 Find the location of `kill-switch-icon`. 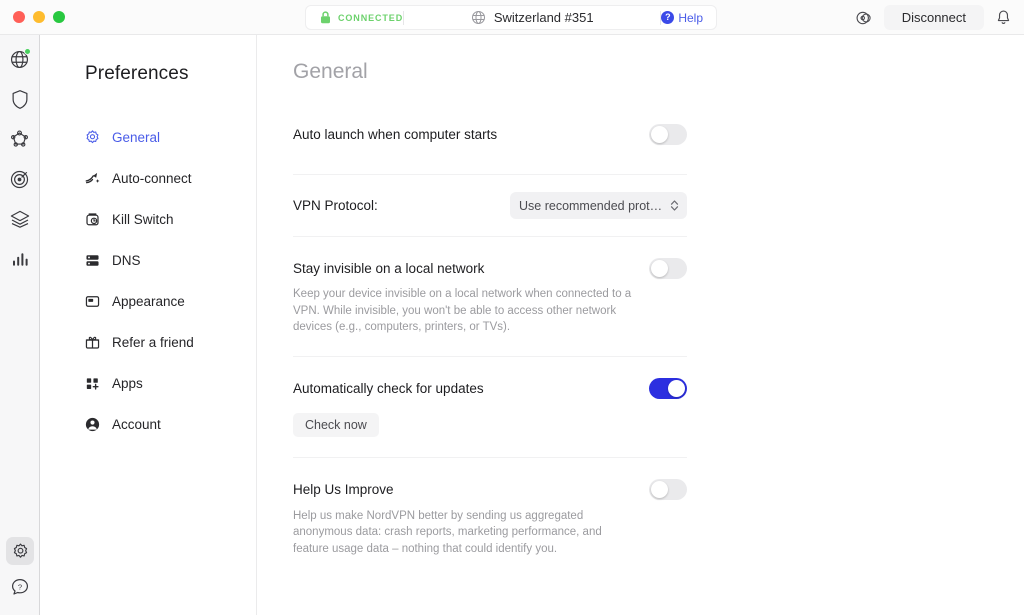

kill-switch-icon is located at coordinates (92, 219).